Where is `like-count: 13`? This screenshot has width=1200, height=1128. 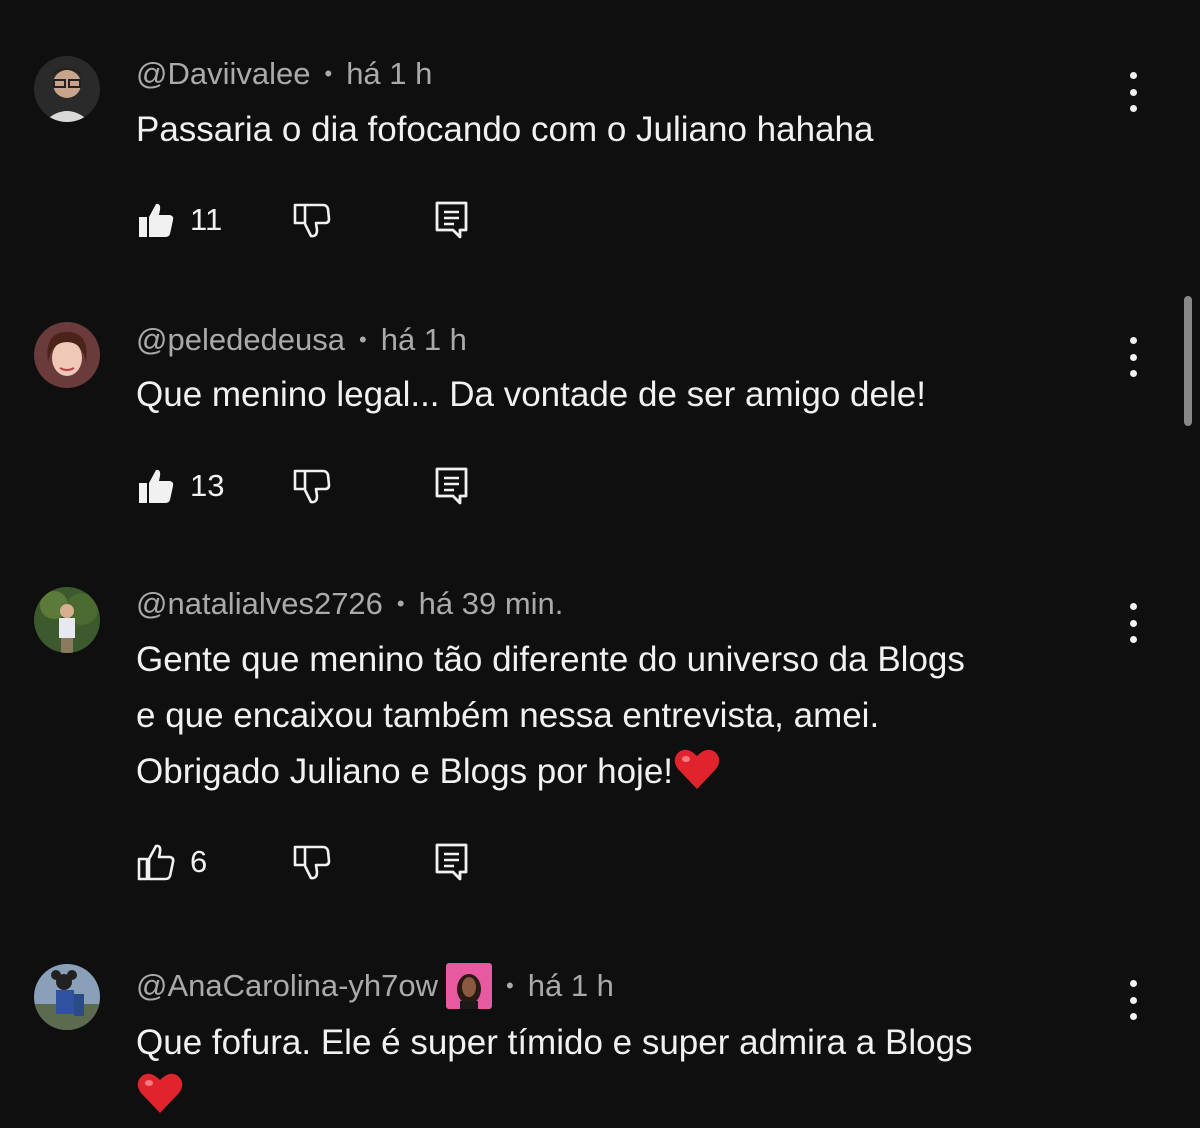
like-count: 13 is located at coordinates (207, 485).